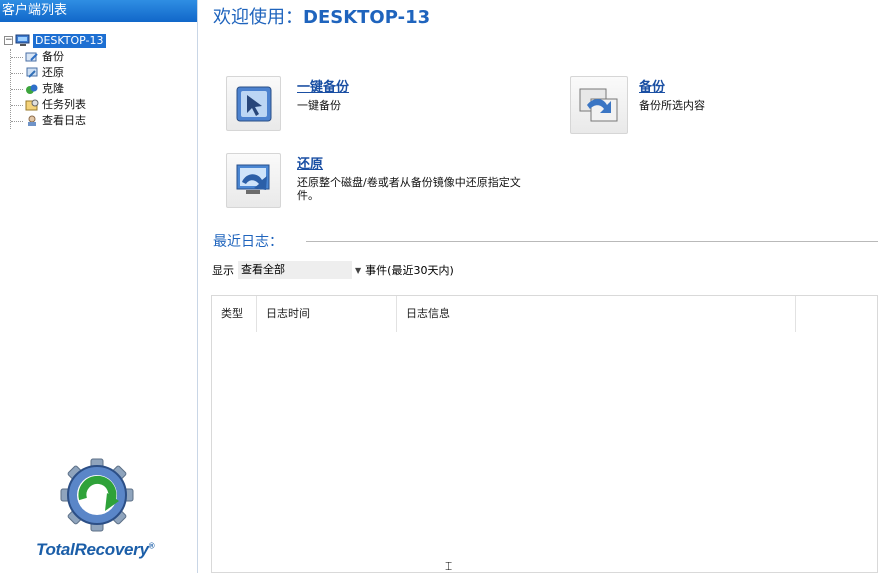 Image resolution: width=878 pixels, height=574 pixels. What do you see at coordinates (592, 241) in the screenshot?
I see `section-divider` at bounding box center [592, 241].